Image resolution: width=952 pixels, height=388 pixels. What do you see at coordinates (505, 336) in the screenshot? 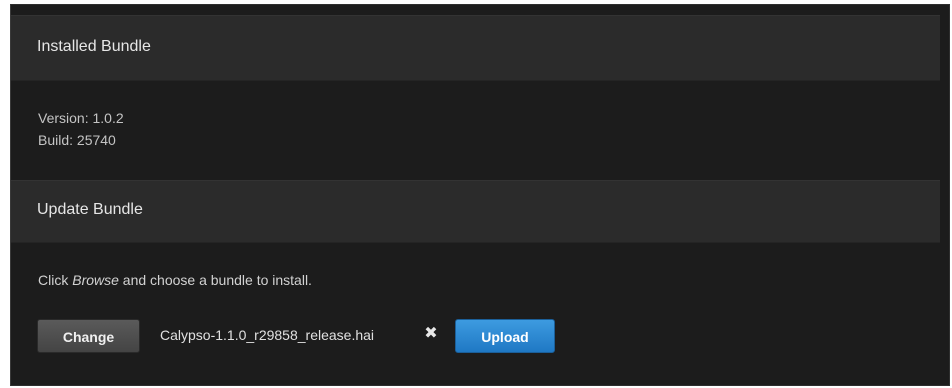
I see `upload-button: Upload` at bounding box center [505, 336].